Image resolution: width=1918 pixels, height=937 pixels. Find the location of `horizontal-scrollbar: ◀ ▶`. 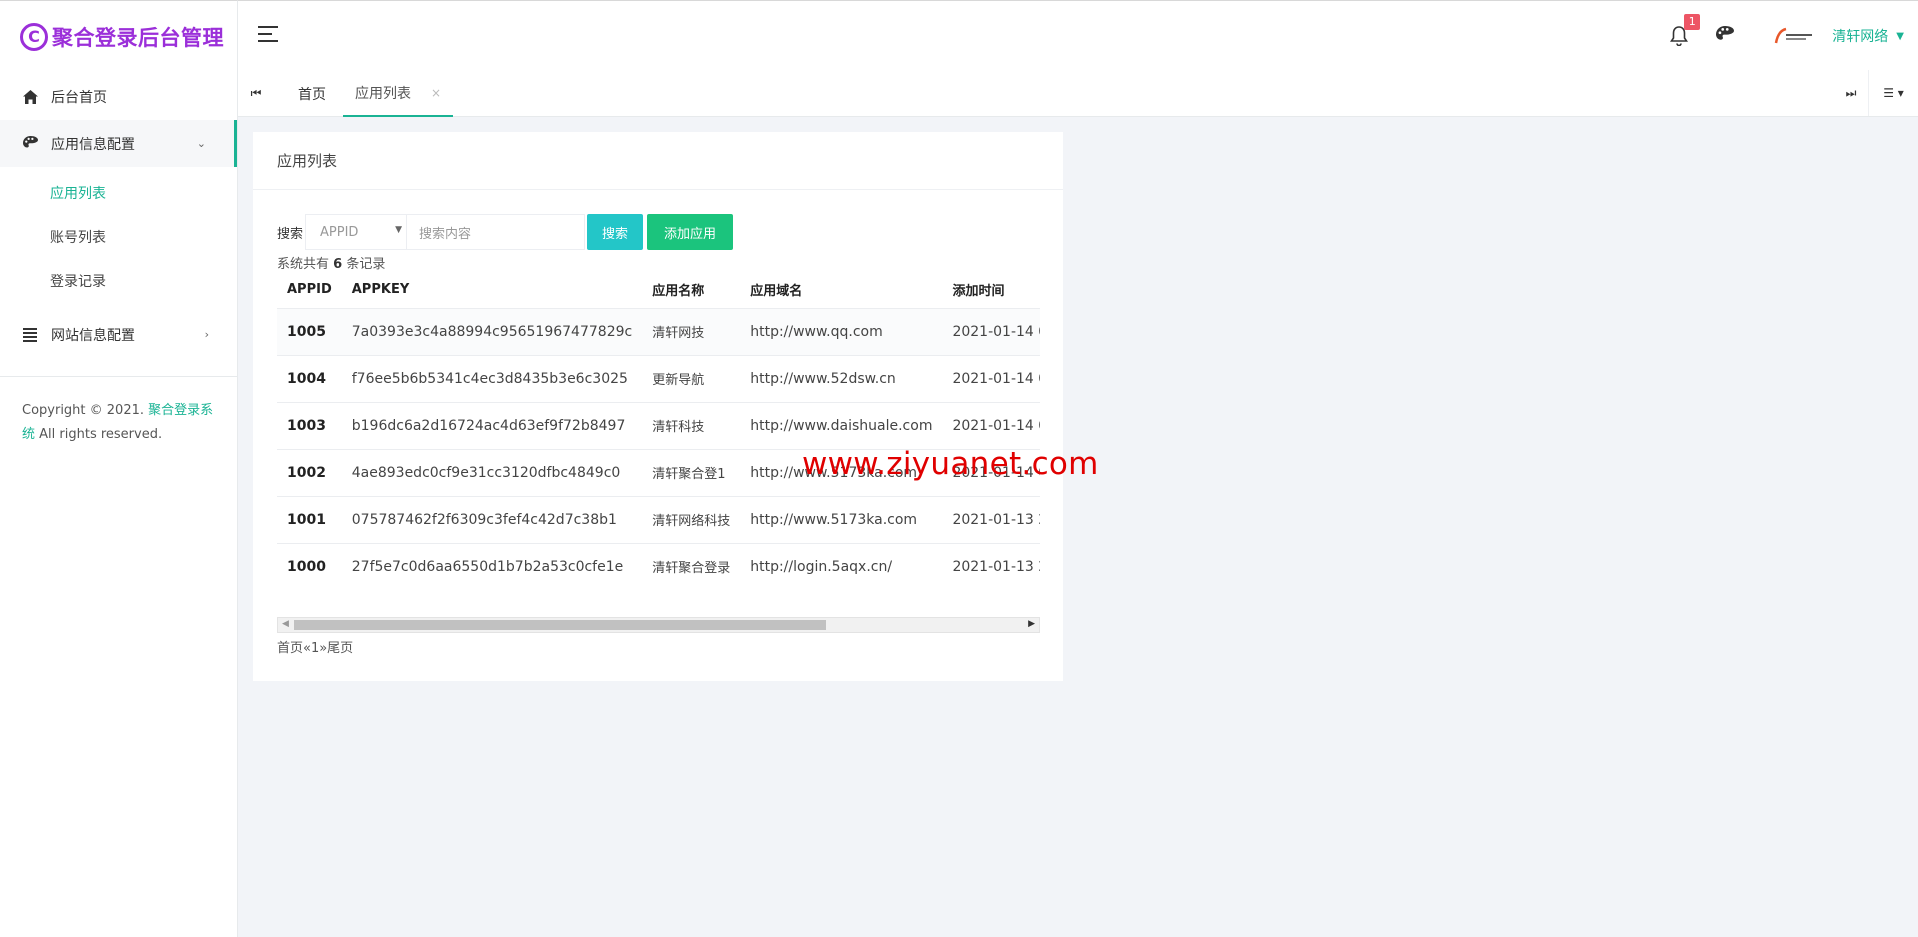

horizontal-scrollbar: ◀ ▶ is located at coordinates (658, 625).